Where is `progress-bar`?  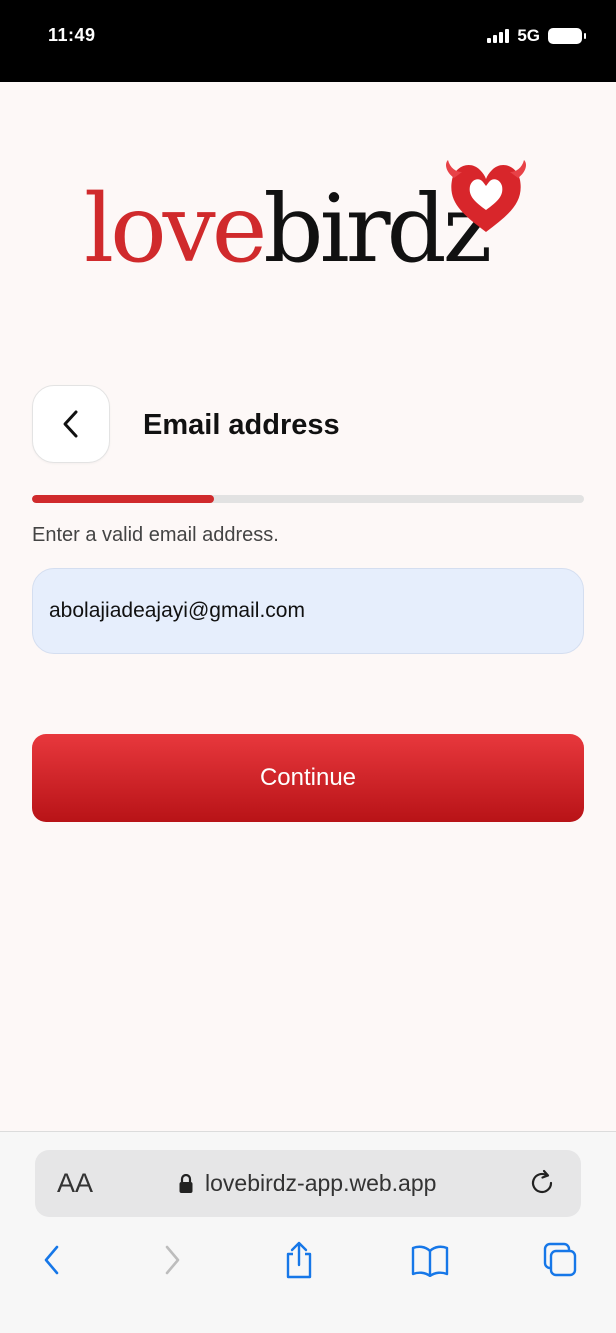 progress-bar is located at coordinates (308, 499).